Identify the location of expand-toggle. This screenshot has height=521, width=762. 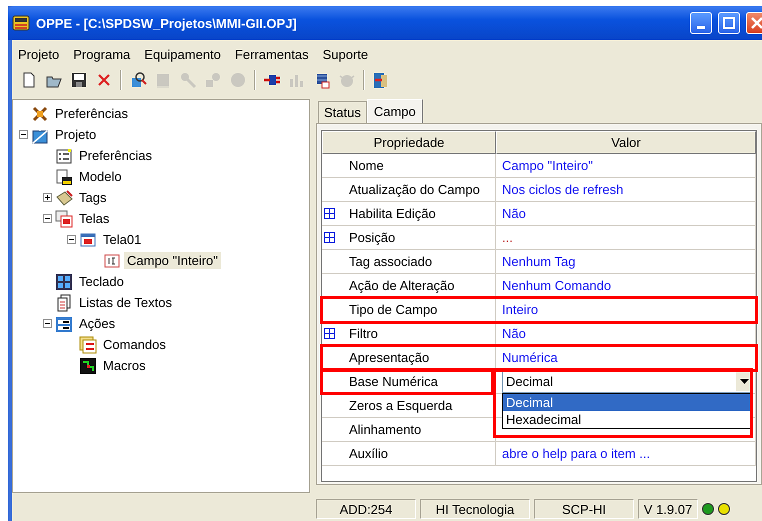
(47, 197).